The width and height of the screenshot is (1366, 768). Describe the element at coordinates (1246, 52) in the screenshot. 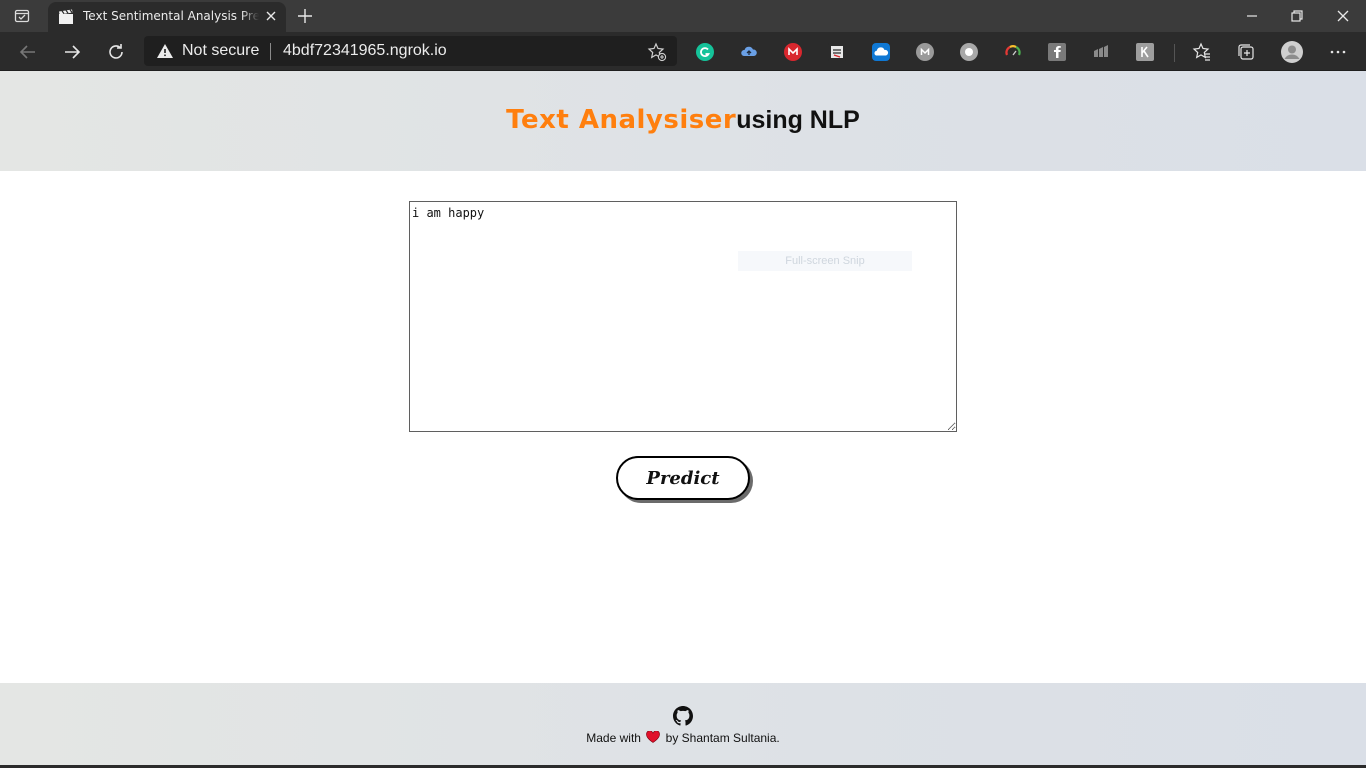

I see `collections-icon` at that location.